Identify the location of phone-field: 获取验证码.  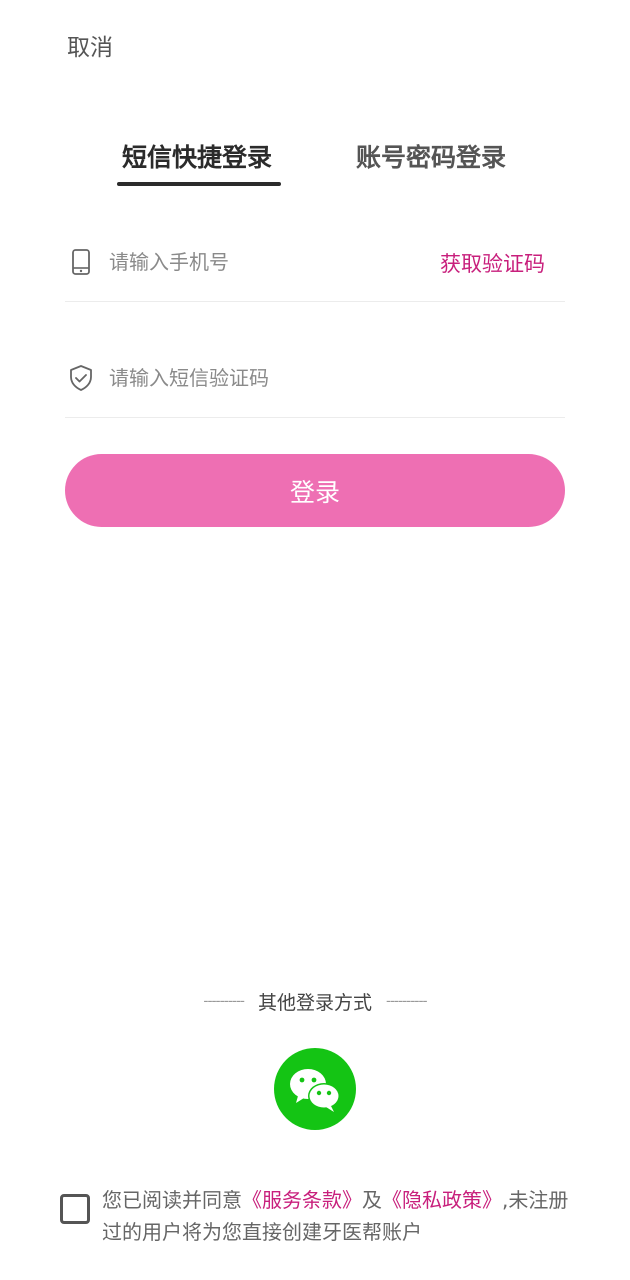
(315, 267).